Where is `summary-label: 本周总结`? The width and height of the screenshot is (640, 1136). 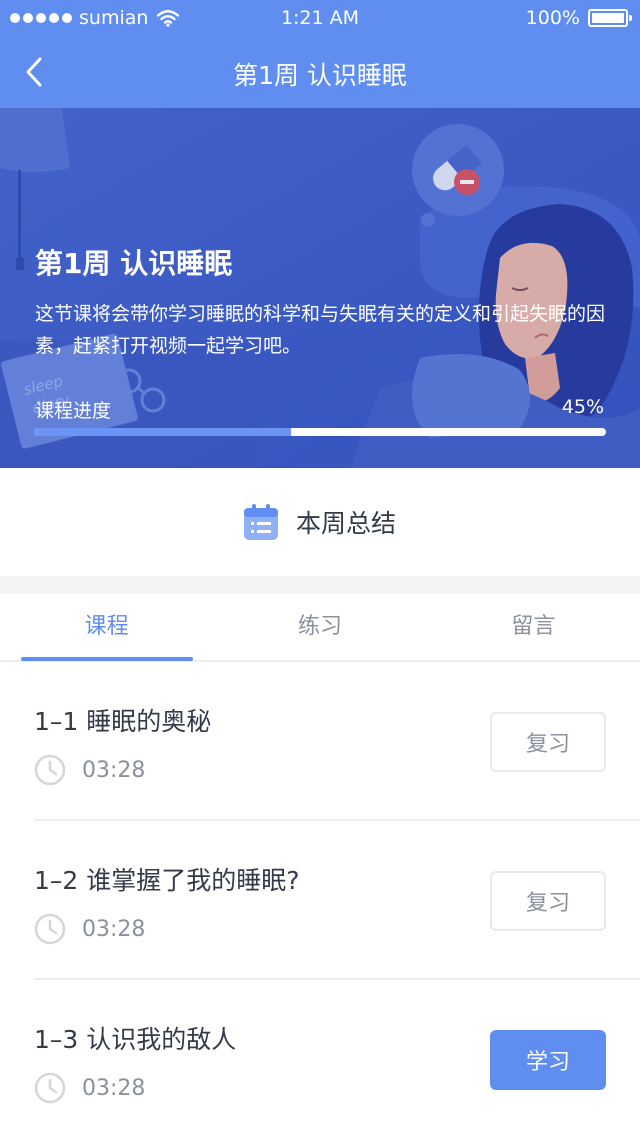
summary-label: 本周总结 is located at coordinates (345, 523).